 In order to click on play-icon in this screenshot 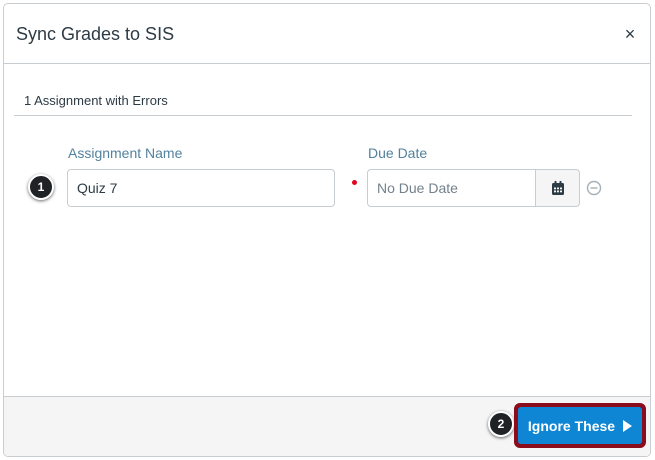, I will do `click(628, 425)`.